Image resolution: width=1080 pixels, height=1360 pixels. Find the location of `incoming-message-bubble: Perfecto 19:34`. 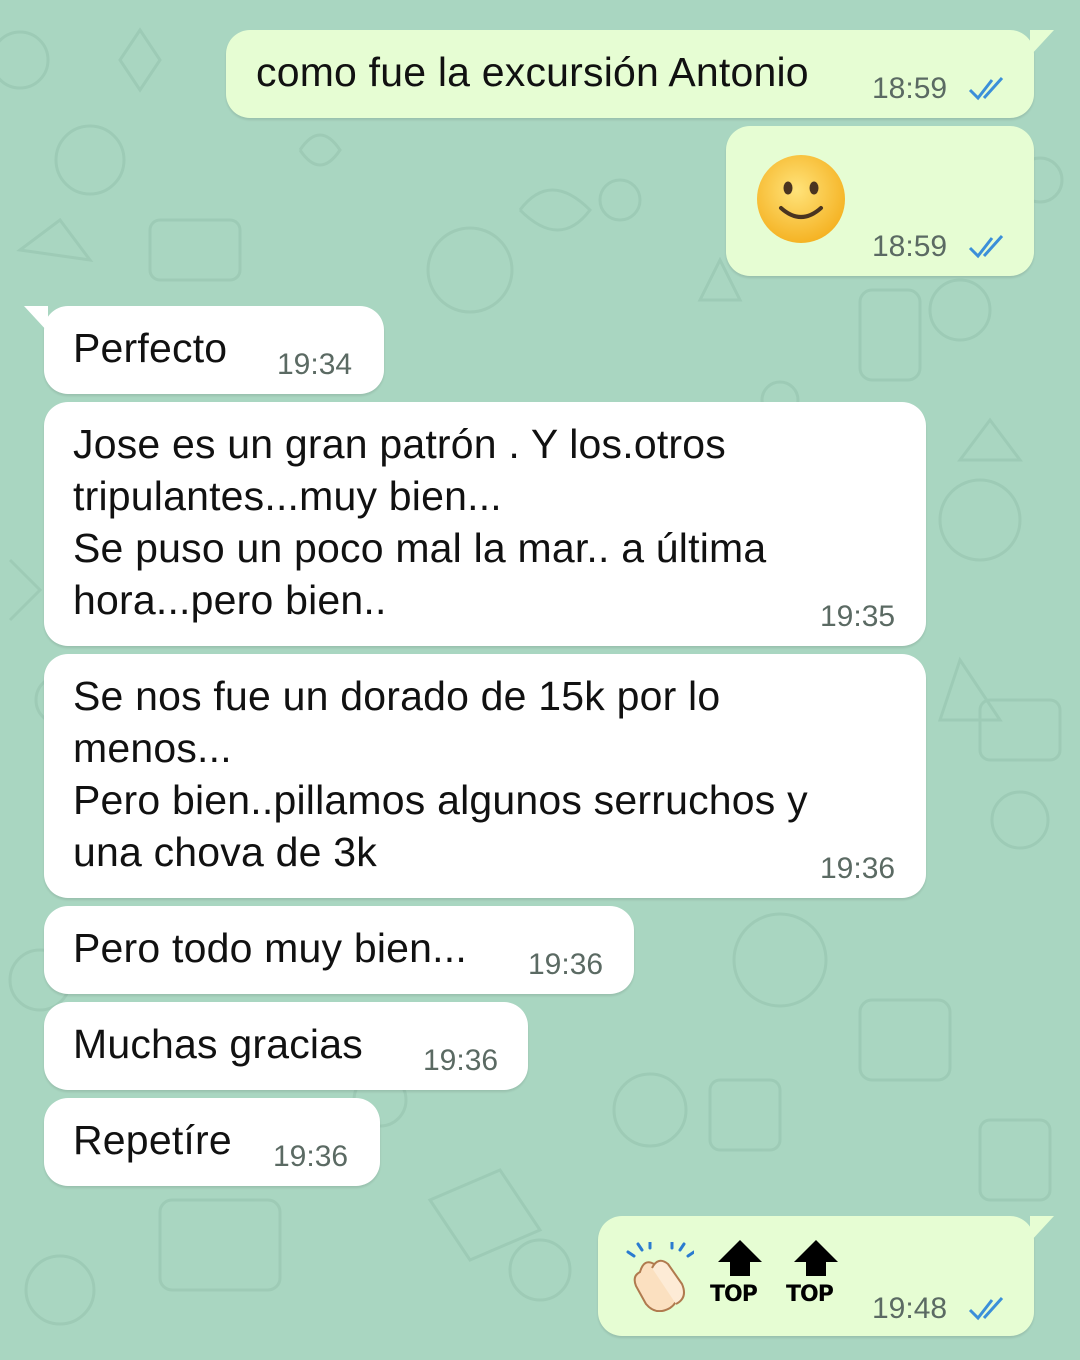

incoming-message-bubble: Perfecto 19:34 is located at coordinates (204, 350).